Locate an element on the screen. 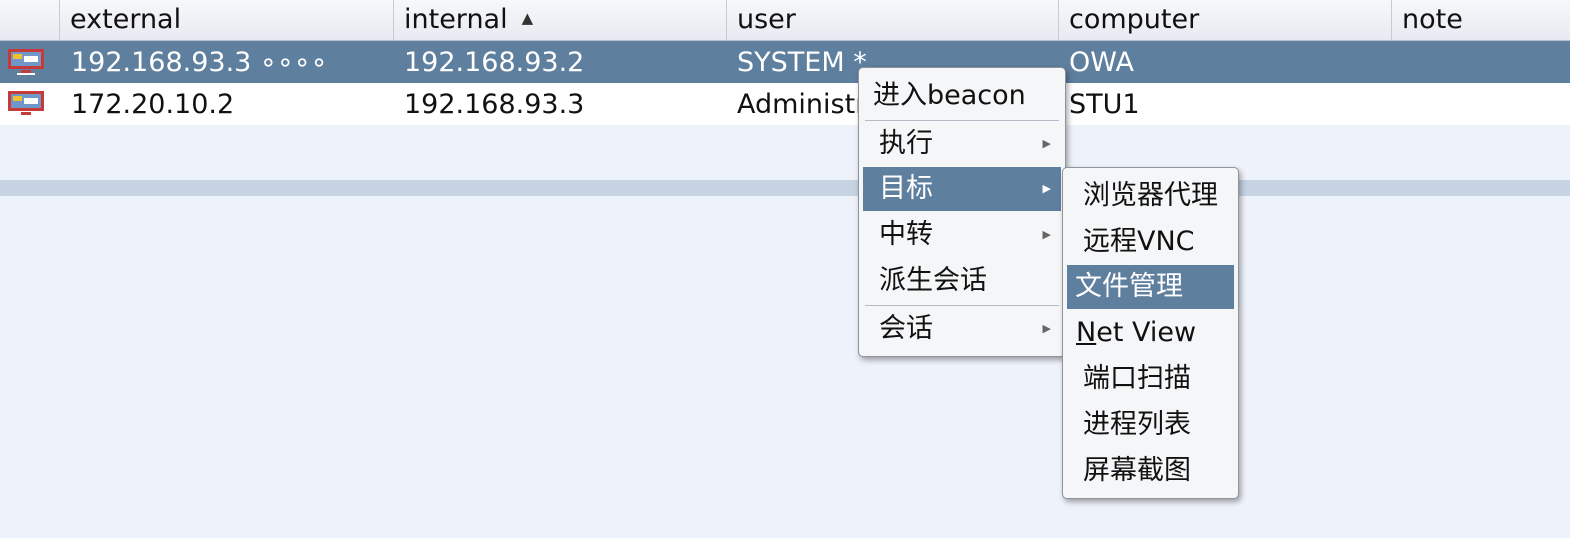 Image resolution: width=1570 pixels, height=538 pixels. split-pane-divider is located at coordinates (785, 188).